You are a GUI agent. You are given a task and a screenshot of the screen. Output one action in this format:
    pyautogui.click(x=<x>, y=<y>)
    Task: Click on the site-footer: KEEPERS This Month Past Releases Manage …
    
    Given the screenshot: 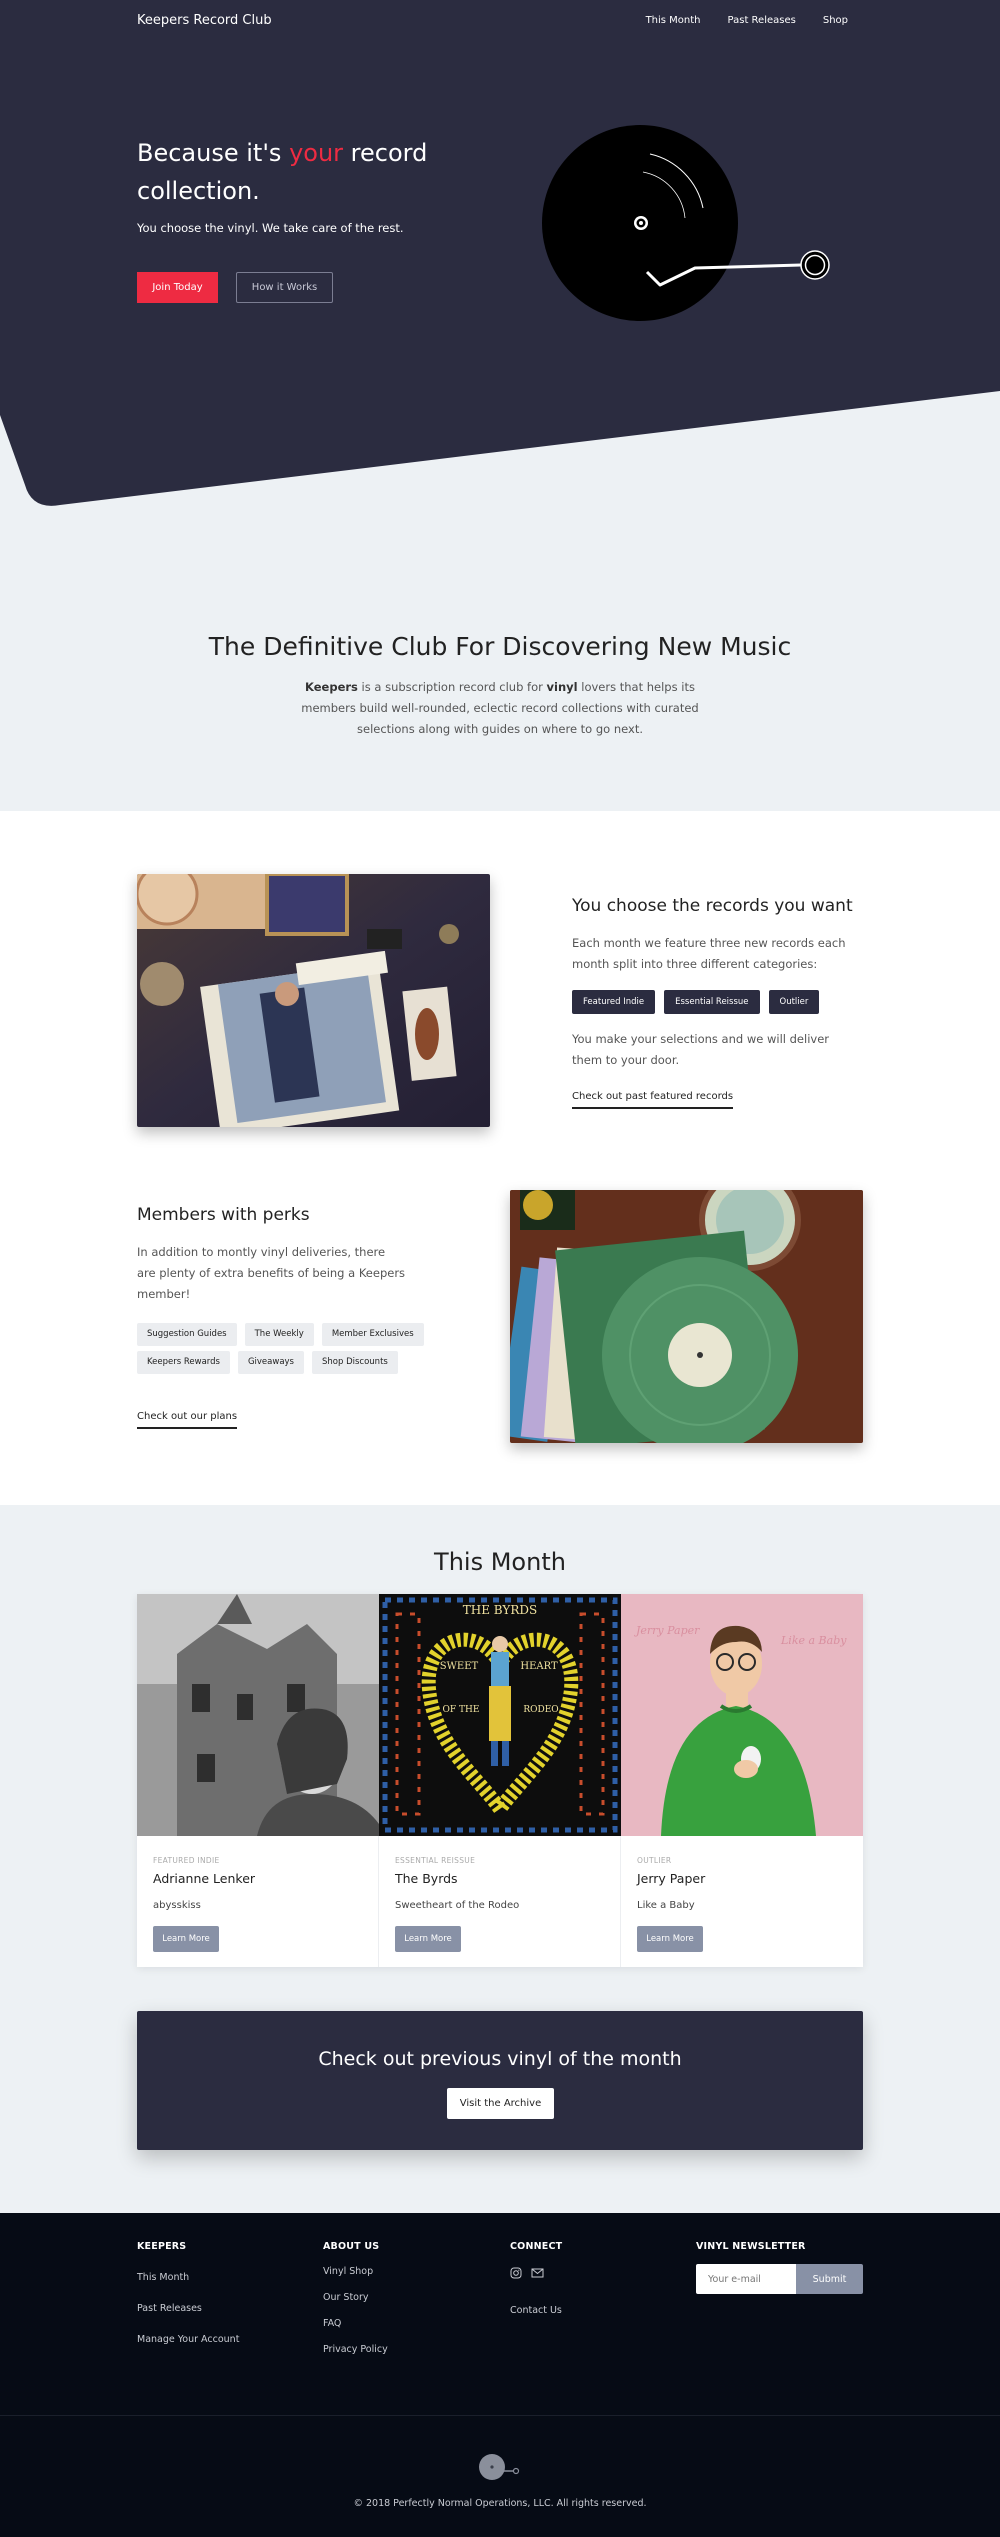 What is the action you would take?
    pyautogui.click(x=500, y=2375)
    